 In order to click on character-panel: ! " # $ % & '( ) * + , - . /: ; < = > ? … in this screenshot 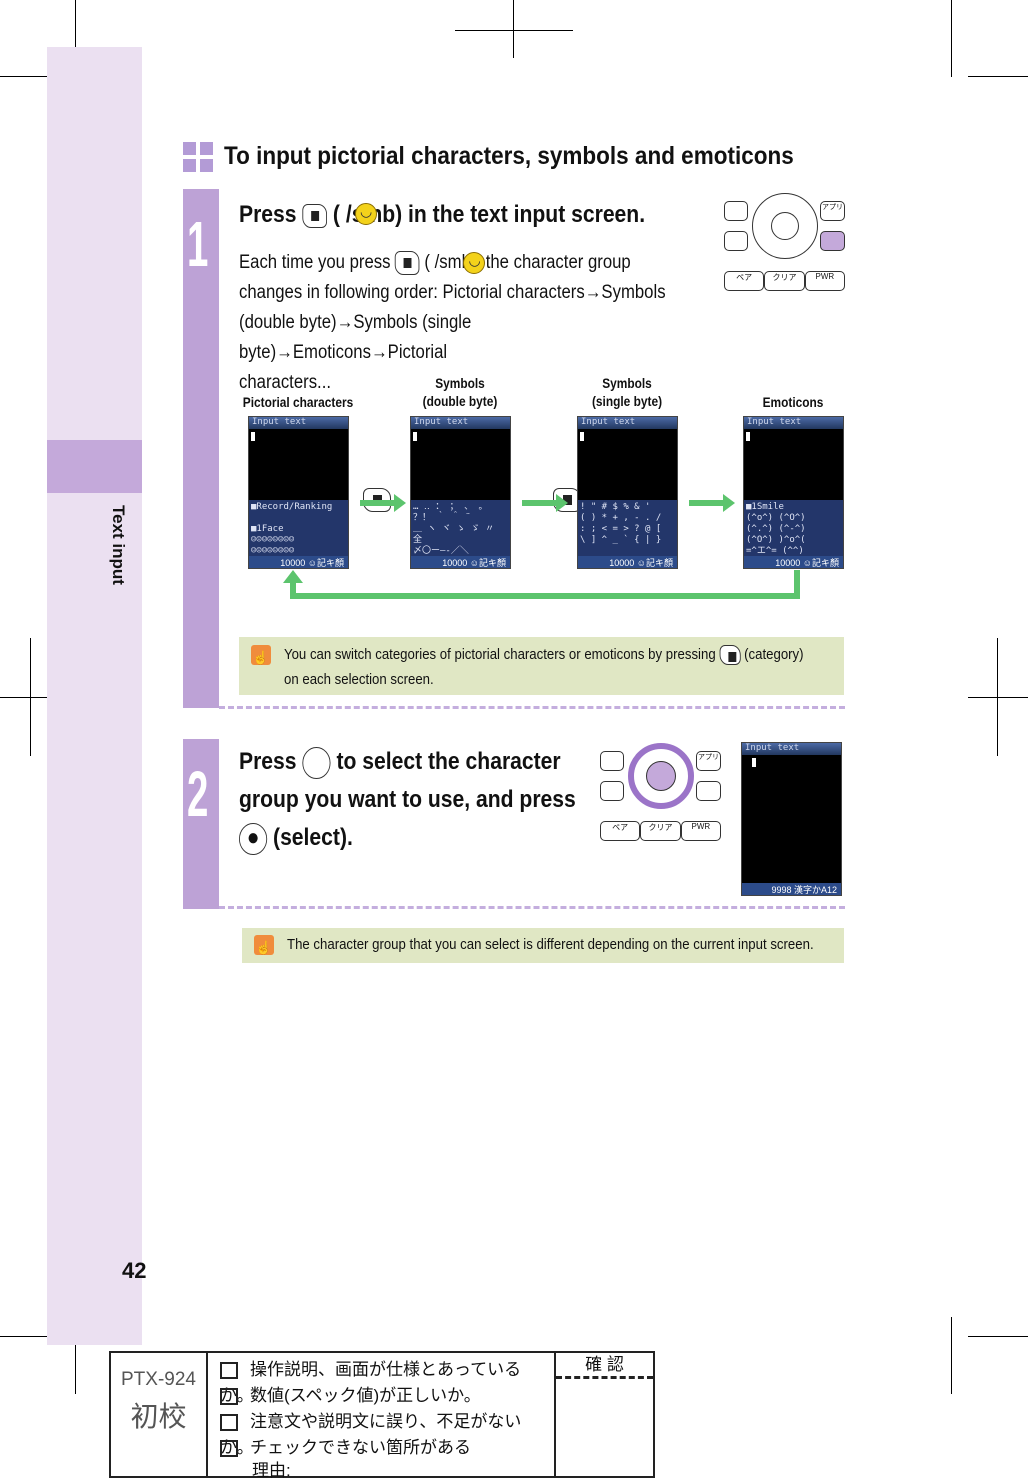, I will do `click(627, 528)`.